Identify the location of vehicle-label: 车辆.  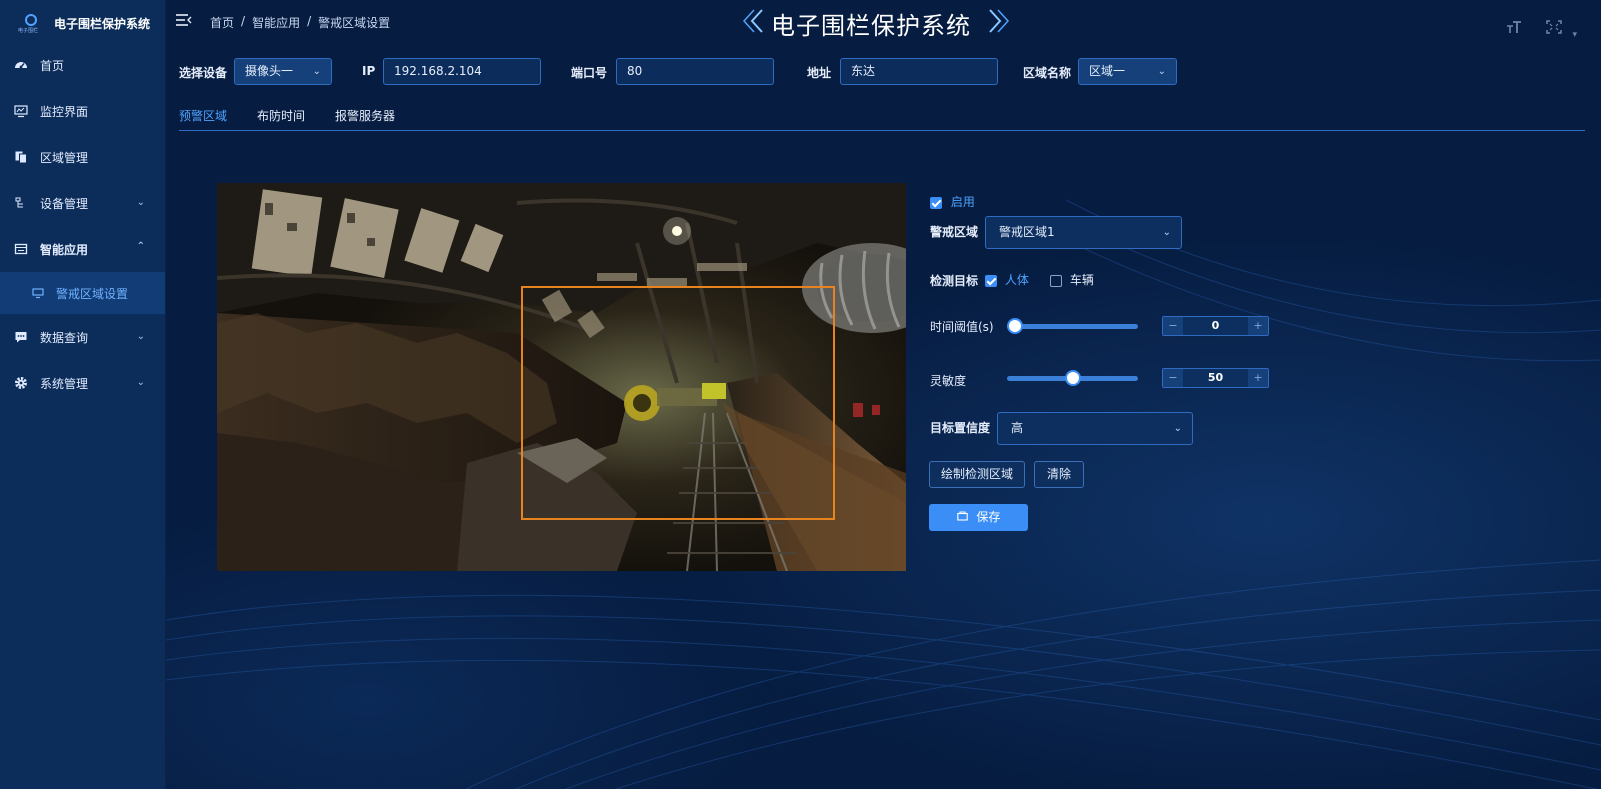
(1081, 280).